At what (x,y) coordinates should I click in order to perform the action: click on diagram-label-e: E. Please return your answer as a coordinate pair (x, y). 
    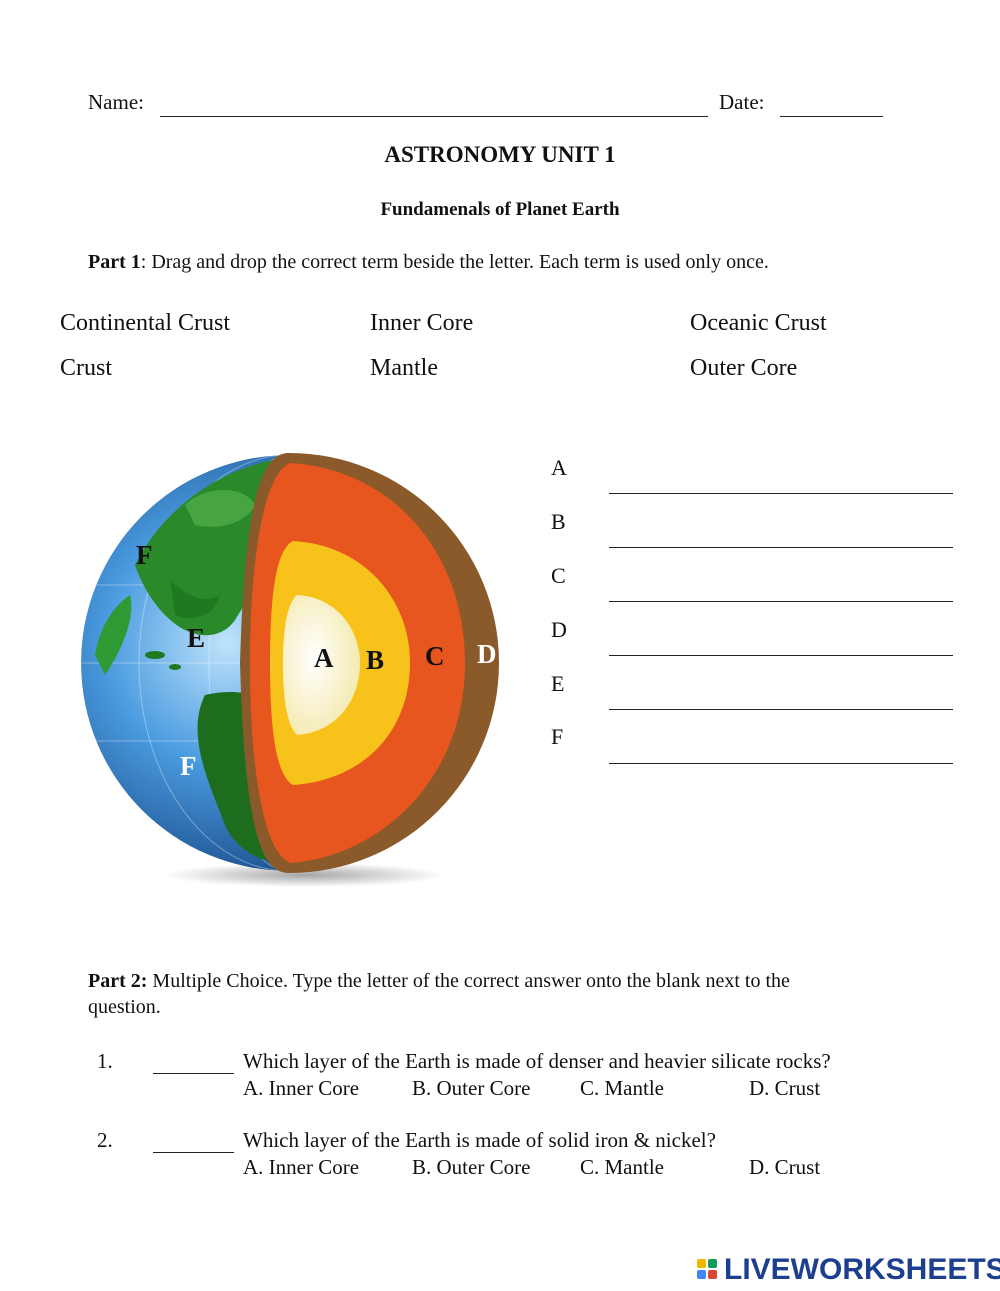
    Looking at the image, I should click on (196, 638).